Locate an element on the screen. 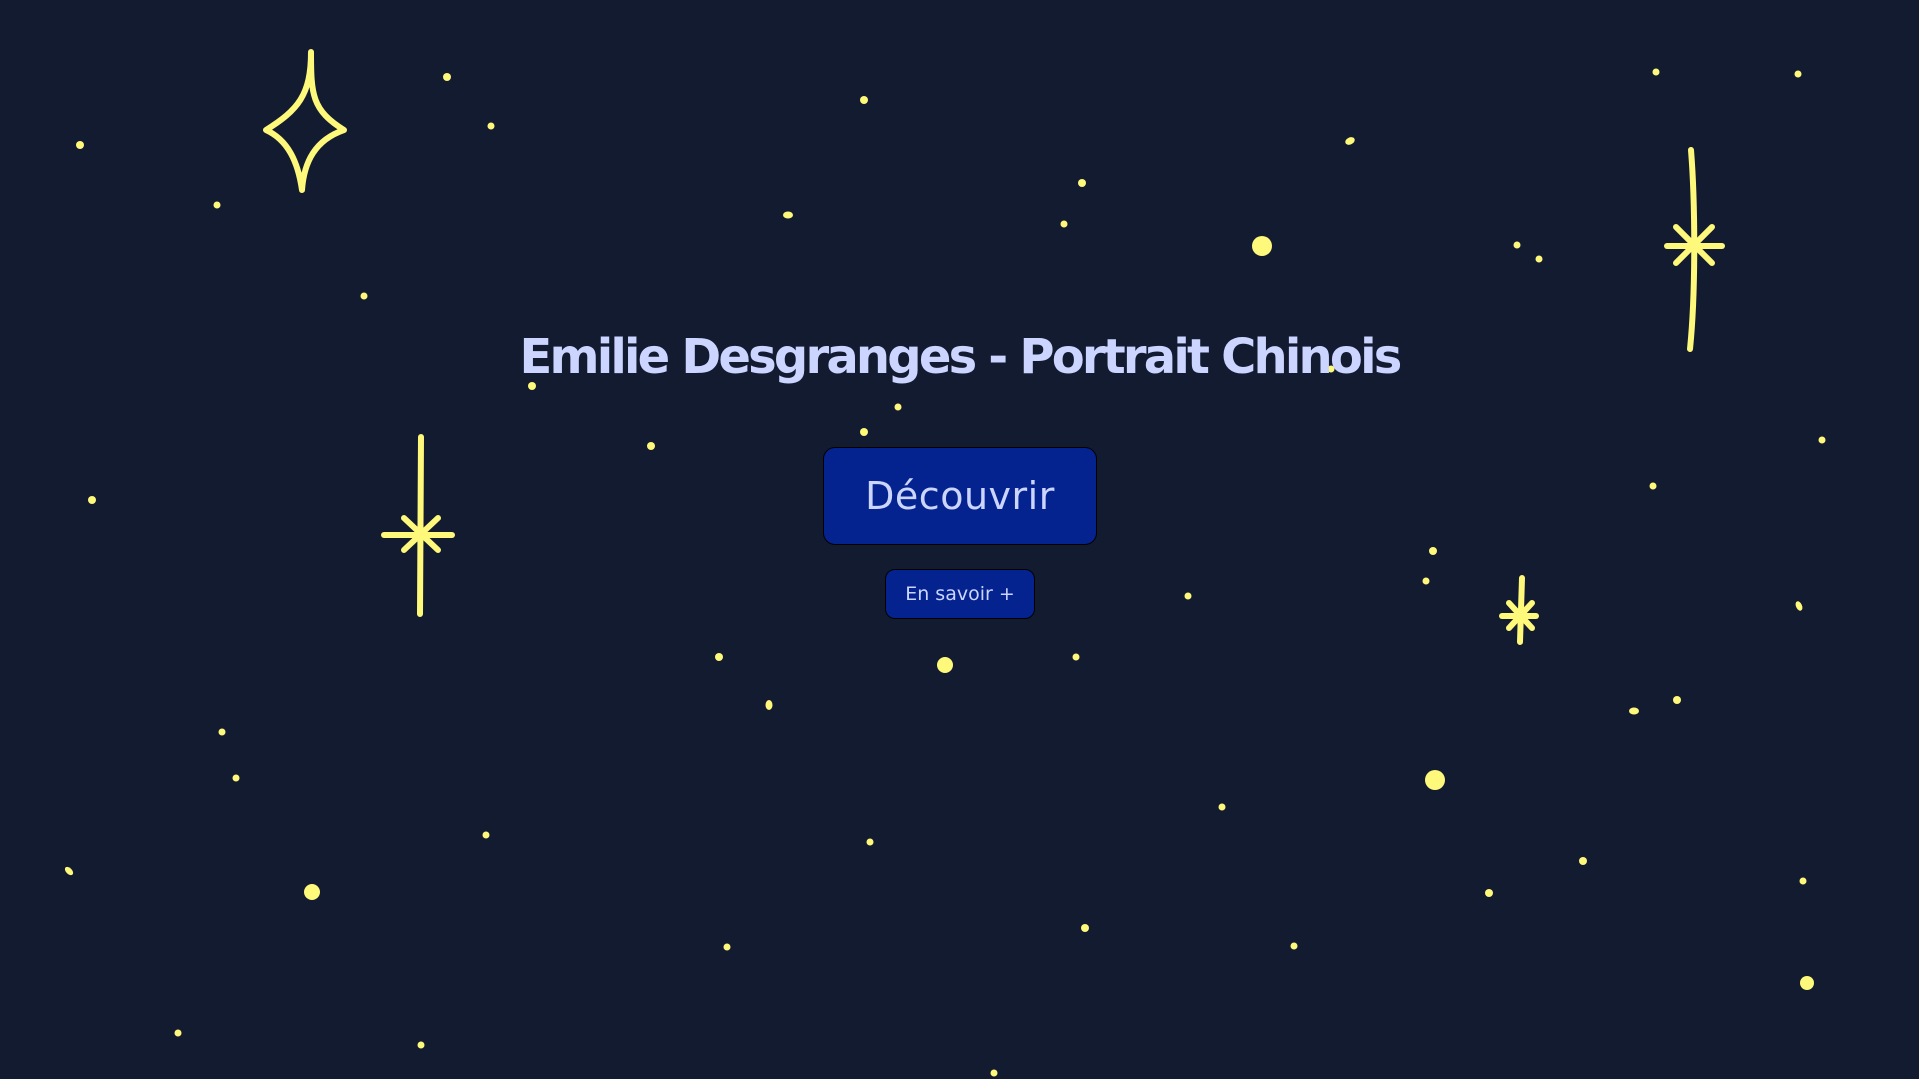 The width and height of the screenshot is (1919, 1079). discover-button: Découvrir is located at coordinates (960, 496).